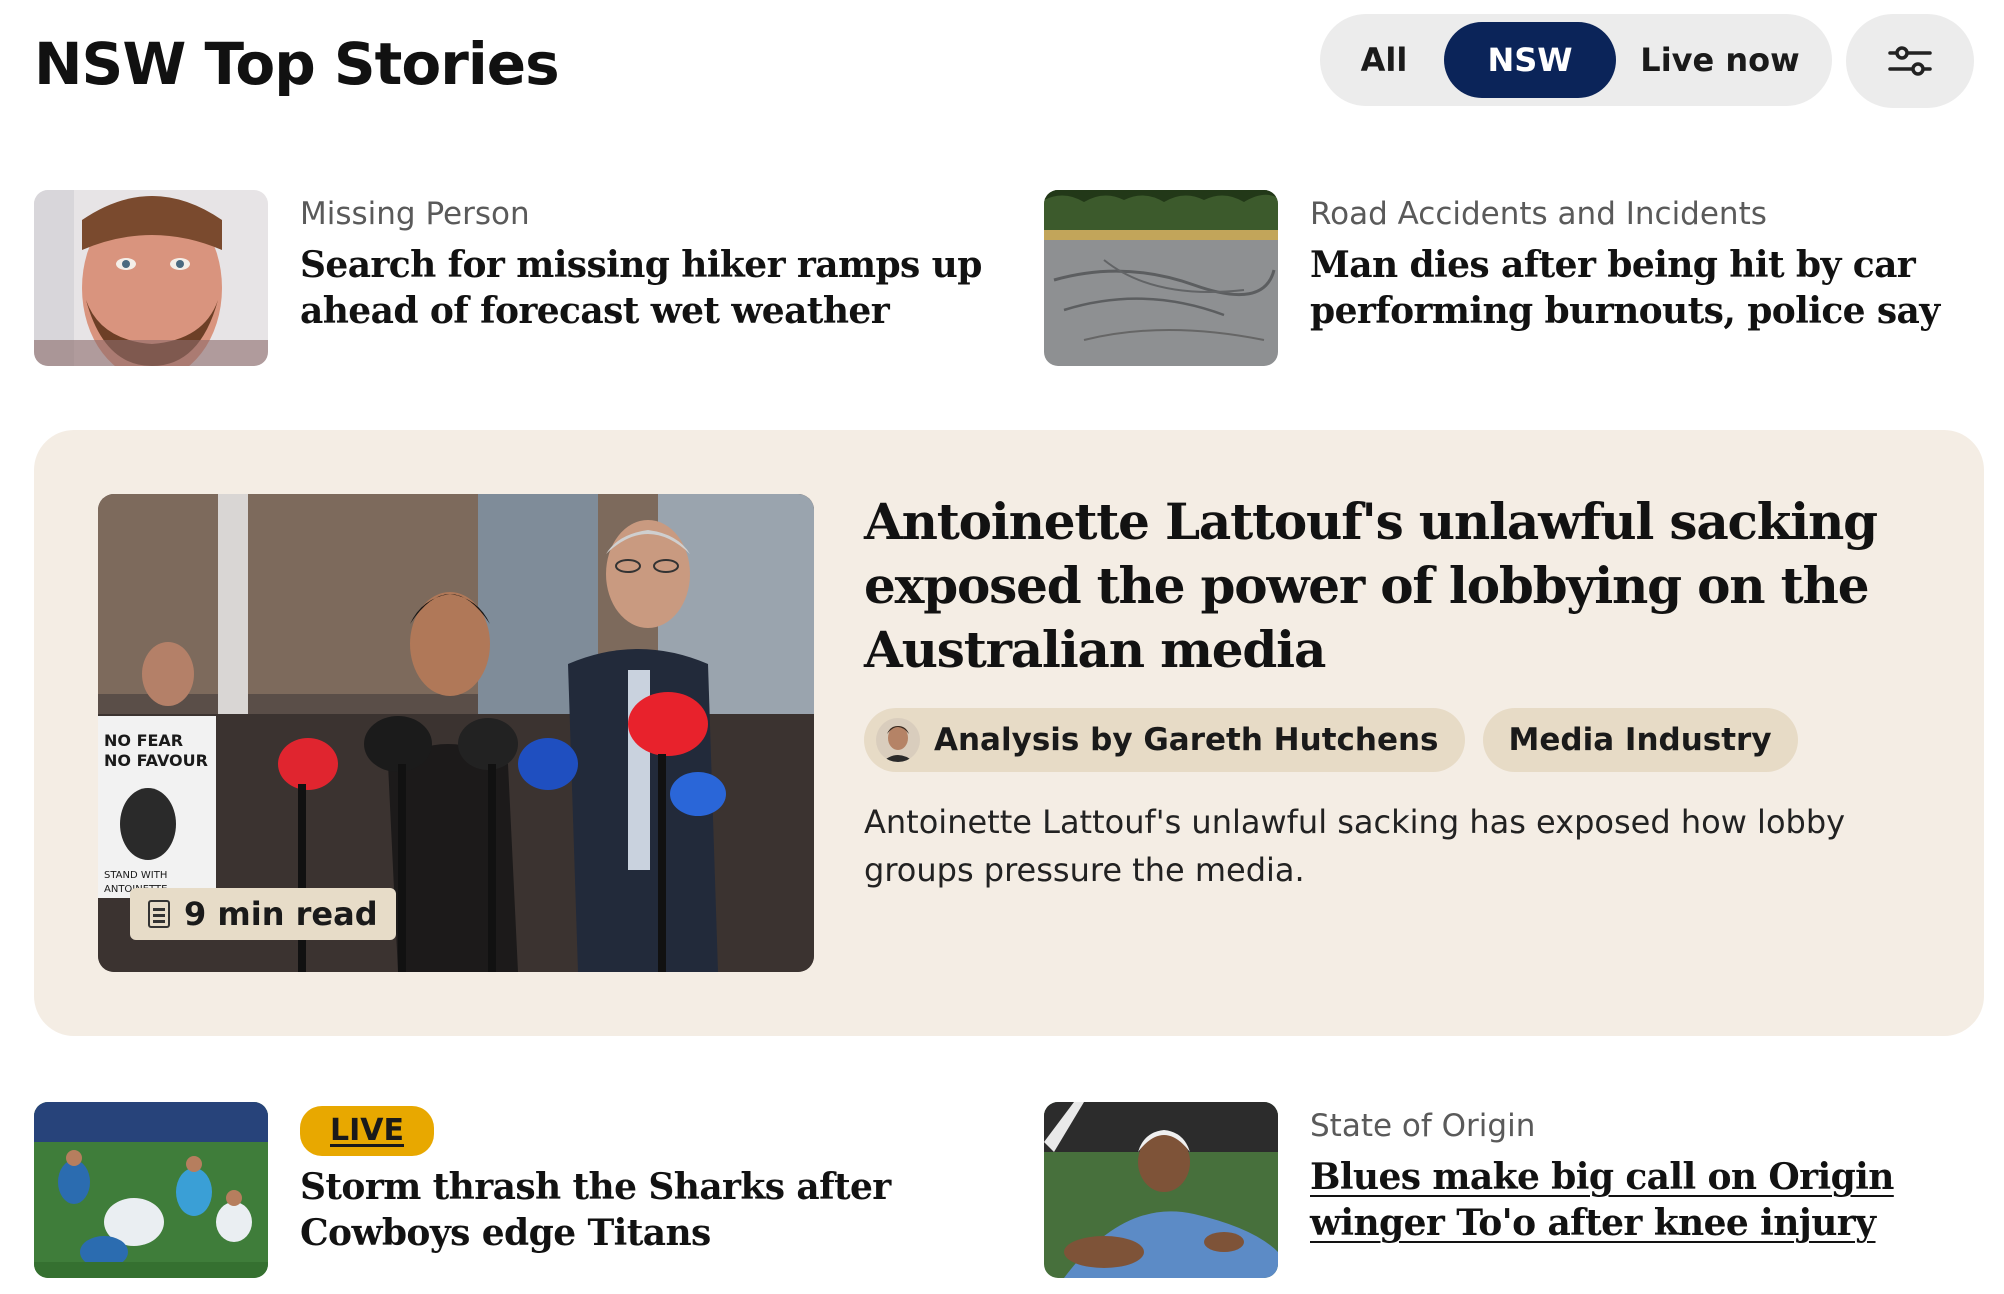 Image resolution: width=2004 pixels, height=1294 pixels. I want to click on story-category: Road Accidents and Incidents, so click(1657, 214).